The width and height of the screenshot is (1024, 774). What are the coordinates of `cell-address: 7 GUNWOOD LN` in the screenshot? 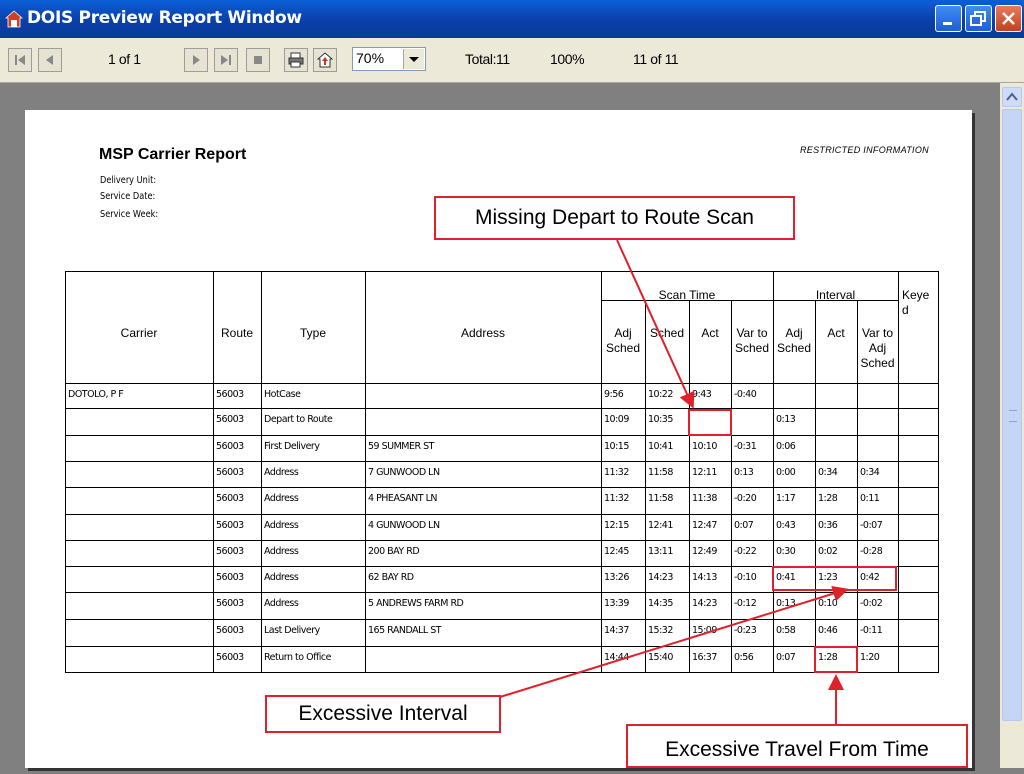 It's located at (404, 472).